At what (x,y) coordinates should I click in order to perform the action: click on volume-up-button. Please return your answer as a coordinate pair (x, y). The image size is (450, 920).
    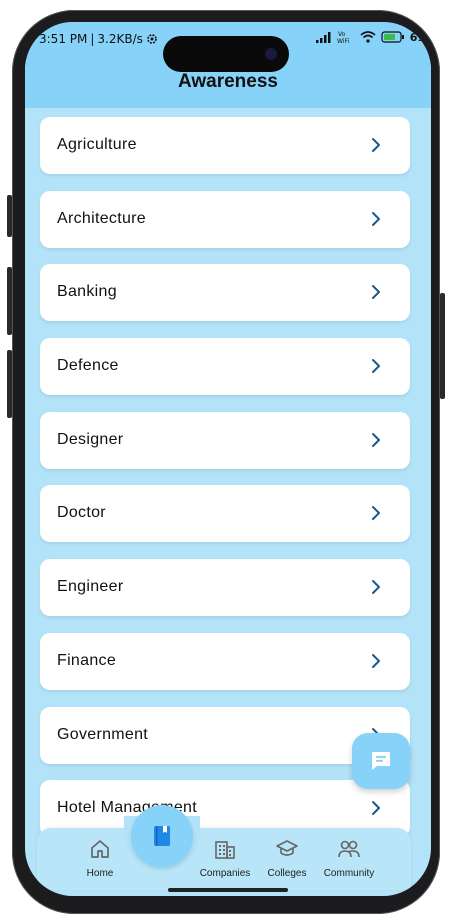
    Looking at the image, I should click on (9, 301).